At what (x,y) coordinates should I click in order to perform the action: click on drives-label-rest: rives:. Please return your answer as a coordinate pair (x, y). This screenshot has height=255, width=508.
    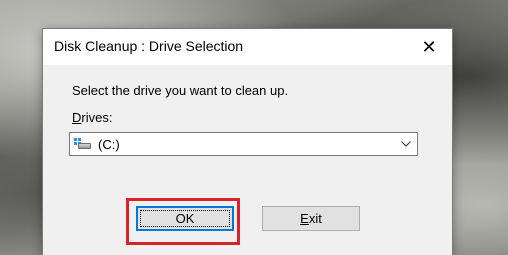
    Looking at the image, I should click on (97, 117).